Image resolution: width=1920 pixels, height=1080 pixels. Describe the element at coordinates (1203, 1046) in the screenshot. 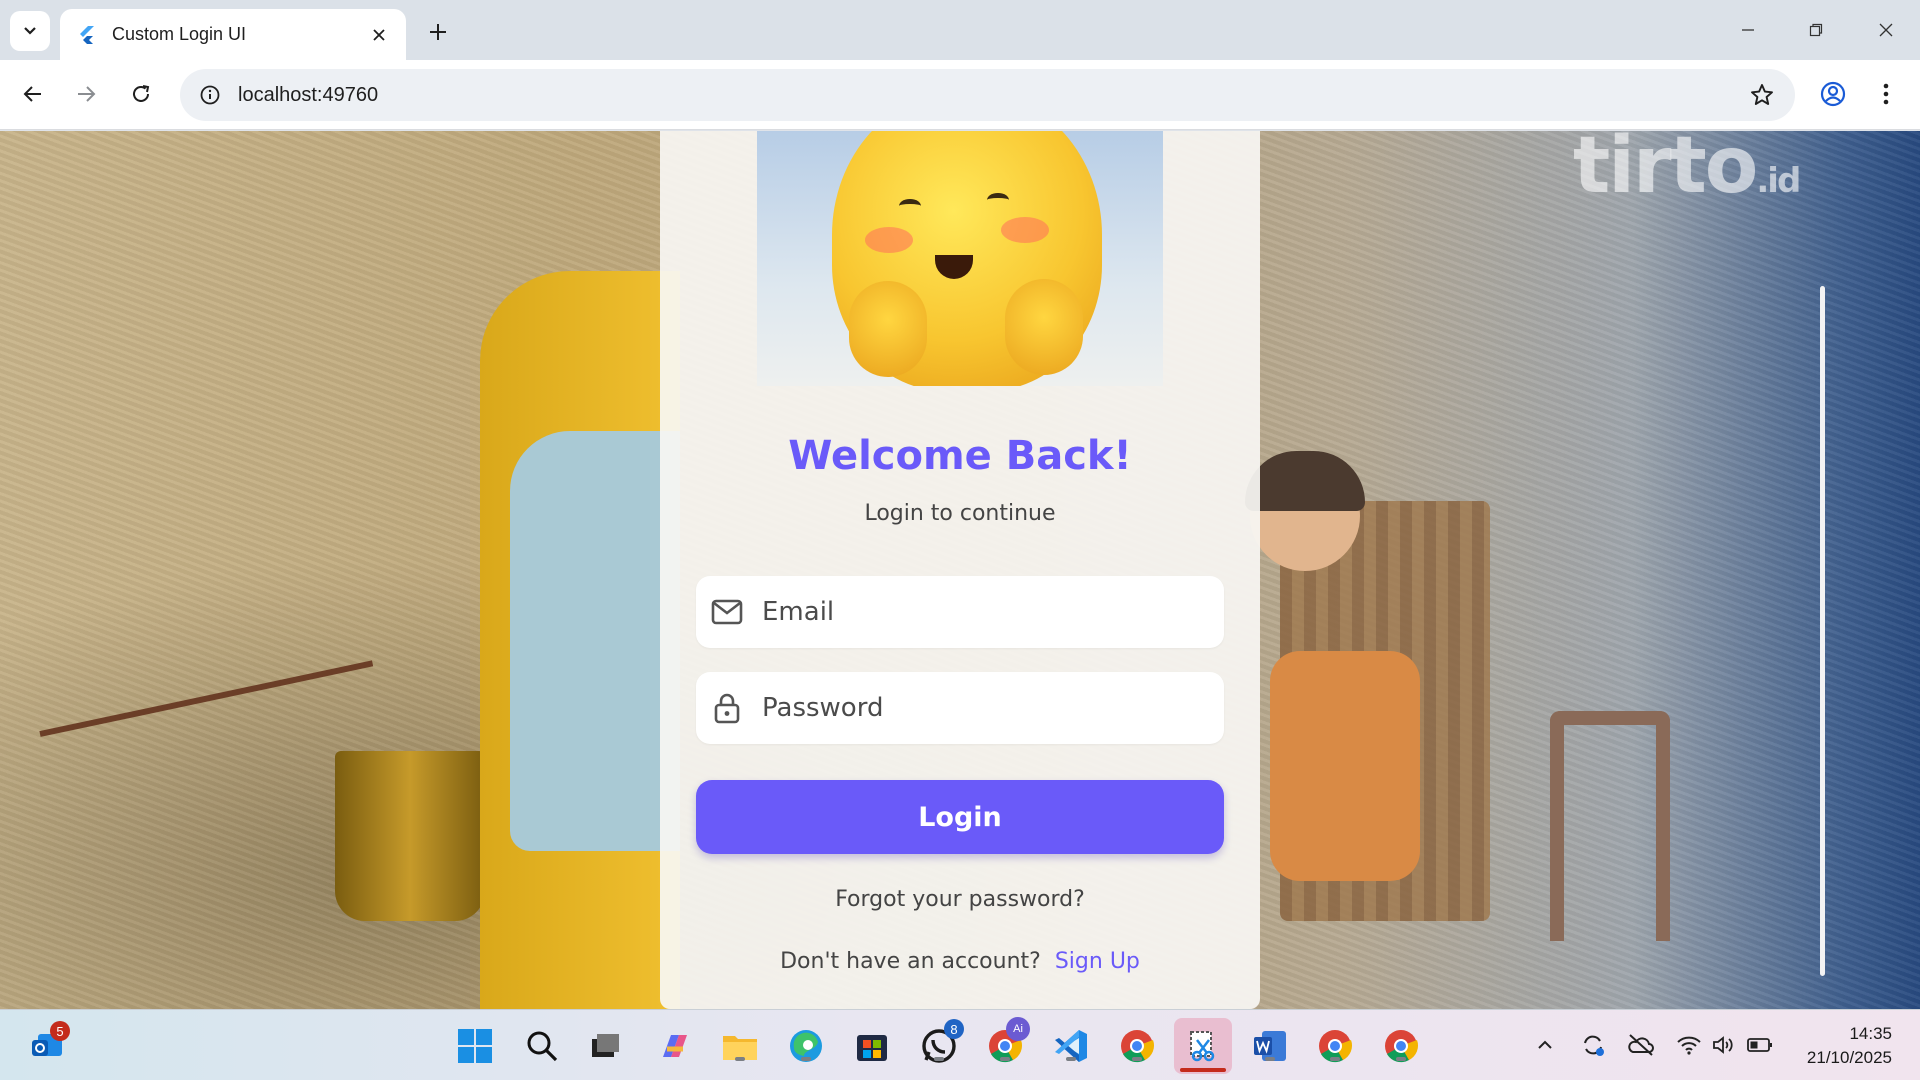

I see `snipping-tool-icon` at that location.